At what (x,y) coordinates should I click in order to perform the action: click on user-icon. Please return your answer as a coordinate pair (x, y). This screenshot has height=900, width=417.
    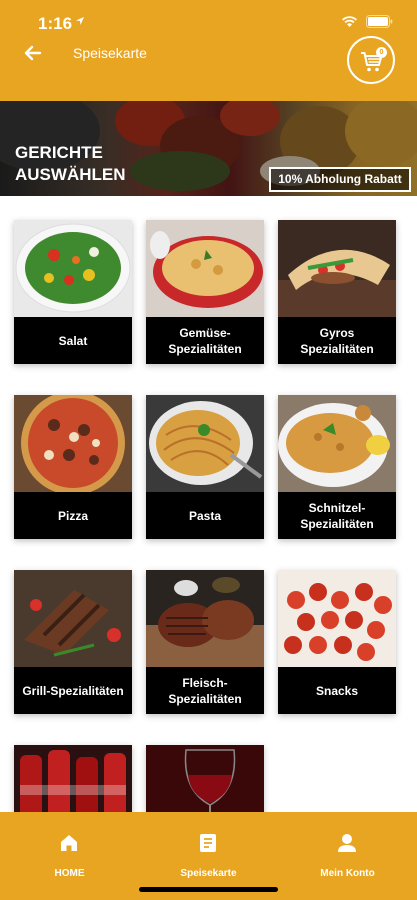
    Looking at the image, I should click on (347, 843).